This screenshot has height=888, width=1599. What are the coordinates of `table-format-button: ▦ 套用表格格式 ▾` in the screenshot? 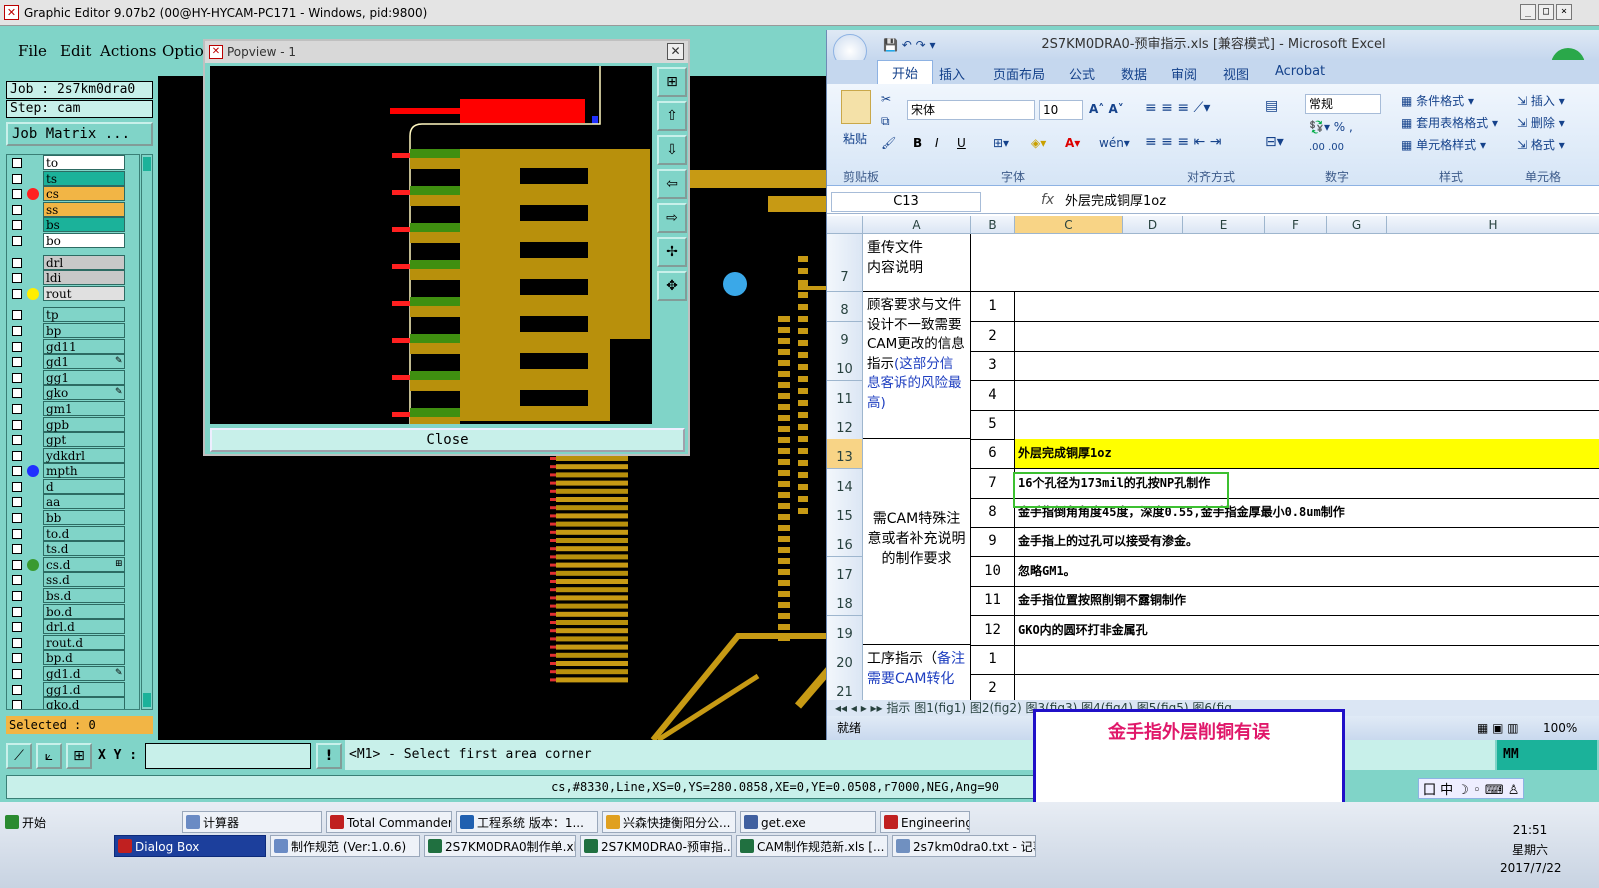 It's located at (1449, 122).